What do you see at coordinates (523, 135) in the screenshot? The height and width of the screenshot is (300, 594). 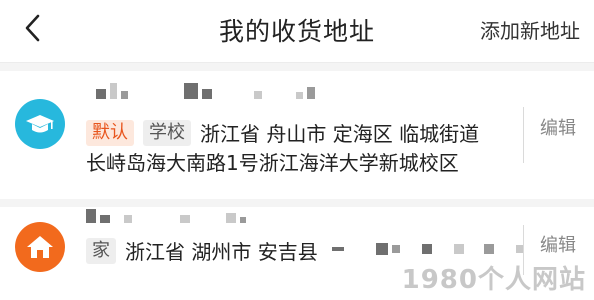 I see `vertical-divider` at bounding box center [523, 135].